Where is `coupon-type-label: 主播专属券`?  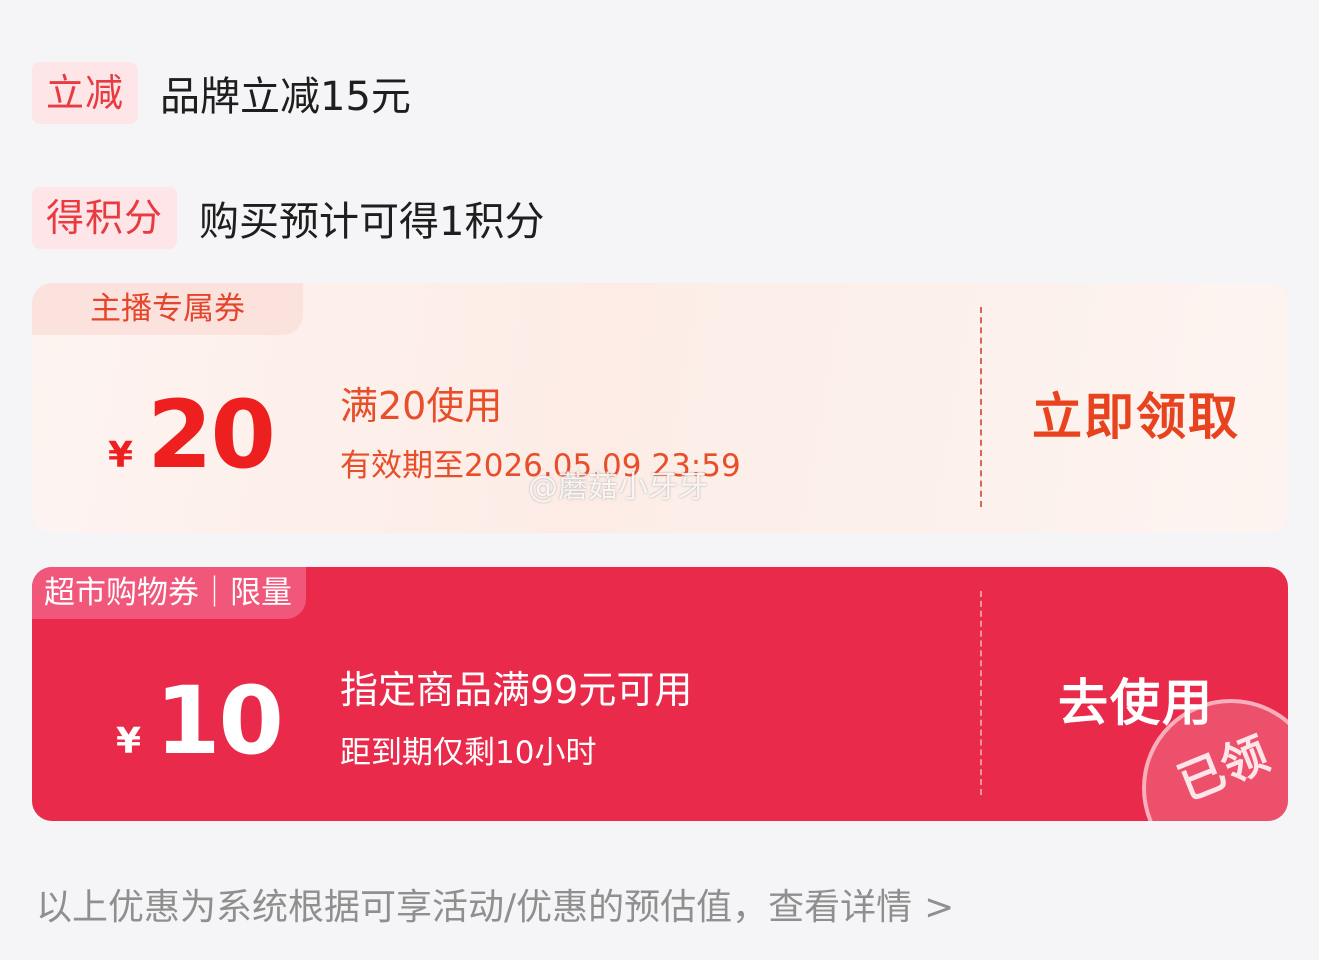
coupon-type-label: 主播专属券 is located at coordinates (167, 309).